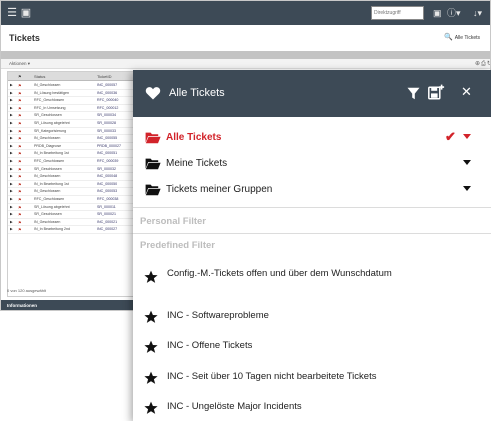 This screenshot has height=421, width=491. What do you see at coordinates (245, 55) in the screenshot?
I see `divider-strip` at bounding box center [245, 55].